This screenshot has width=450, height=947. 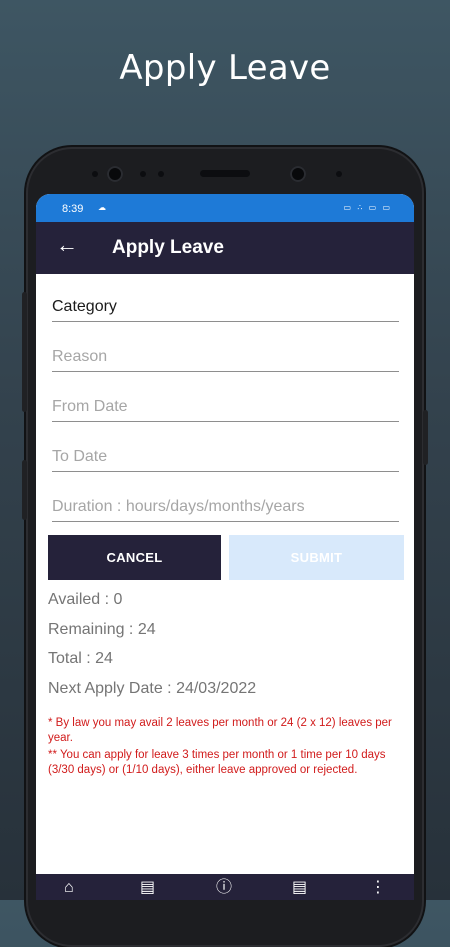 What do you see at coordinates (225, 68) in the screenshot?
I see `promo-headline: Apply Leave` at bounding box center [225, 68].